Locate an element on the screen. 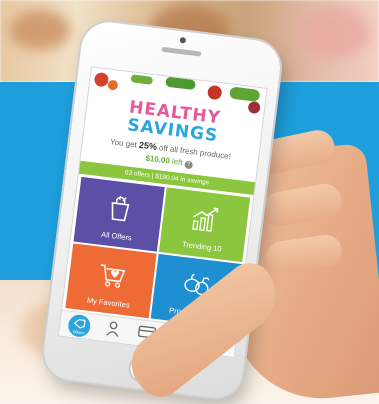 This screenshot has width=379, height=404. tile-label: All Offers is located at coordinates (116, 236).